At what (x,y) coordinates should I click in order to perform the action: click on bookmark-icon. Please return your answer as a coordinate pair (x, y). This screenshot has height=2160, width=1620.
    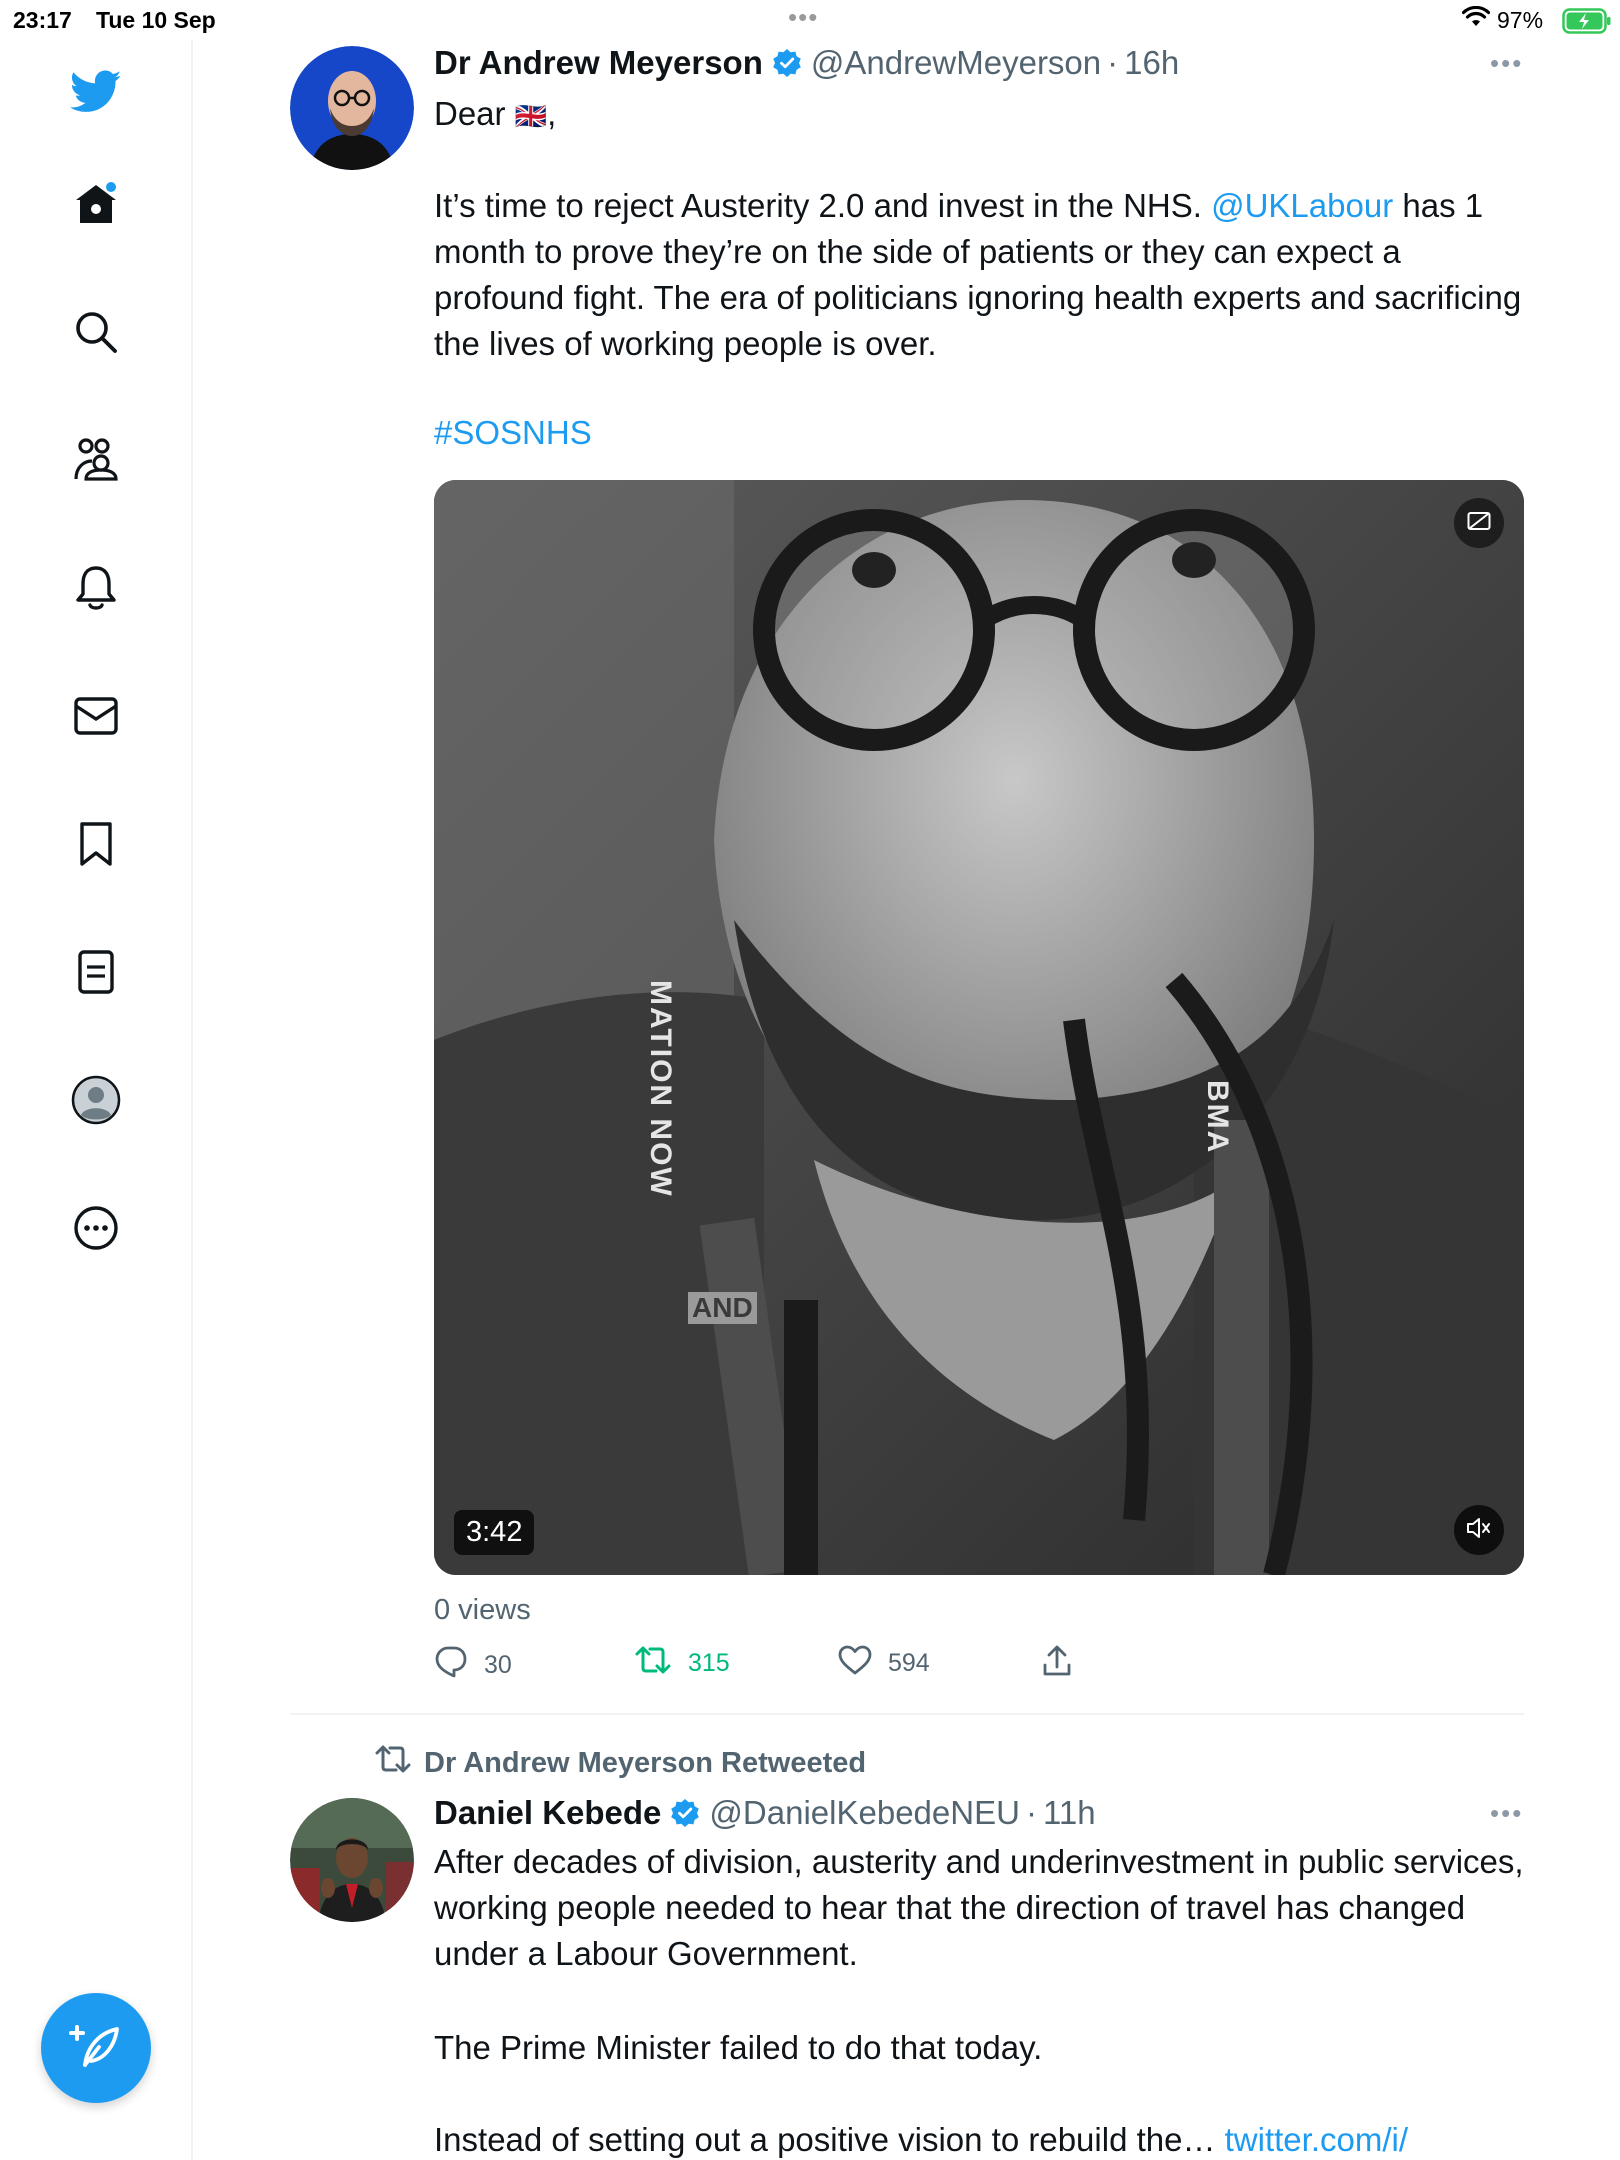
    Looking at the image, I should click on (96, 844).